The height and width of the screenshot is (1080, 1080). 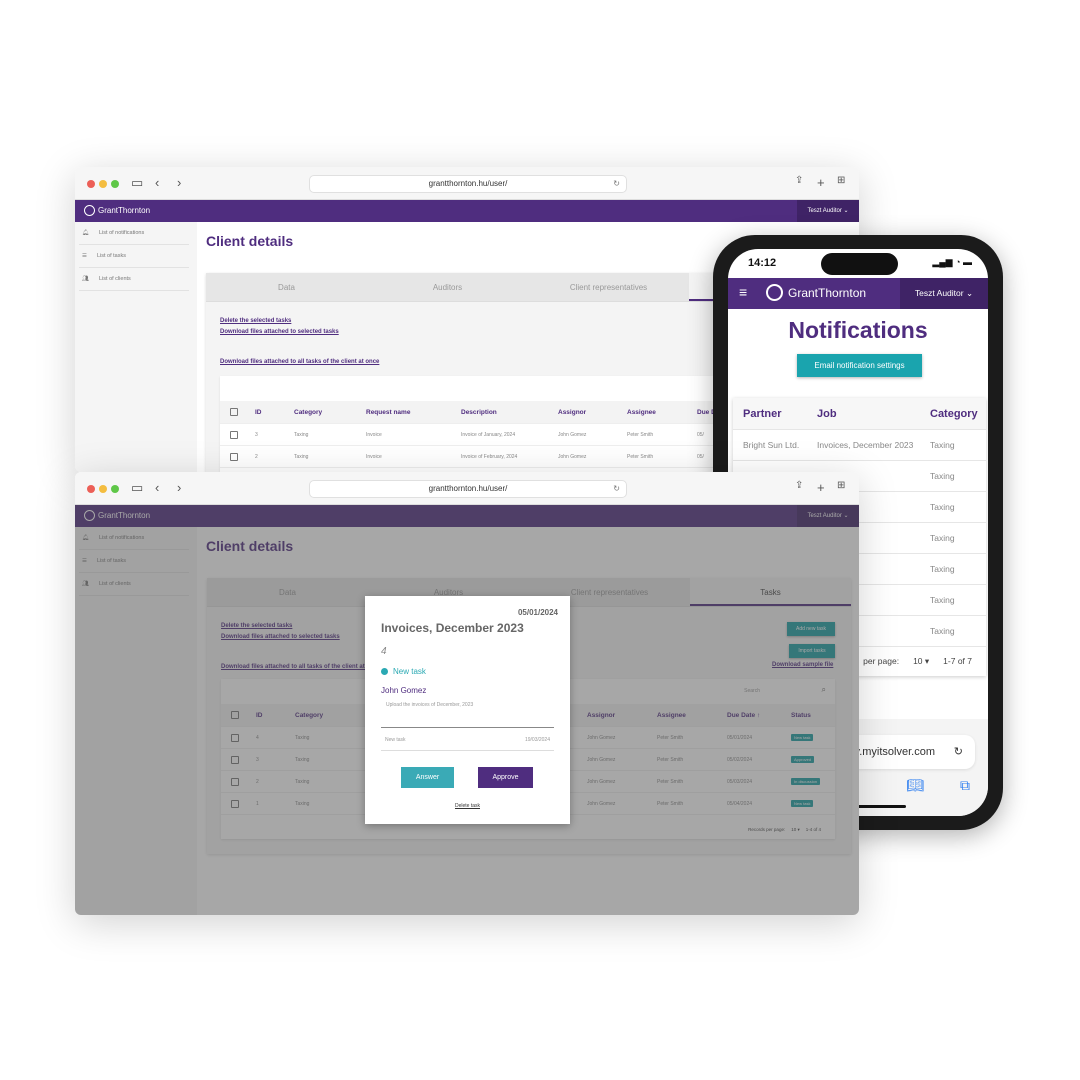 I want to click on phone-app-bar: ≡ GrantThornton Teszt Auditor ⌄, so click(x=858, y=293).